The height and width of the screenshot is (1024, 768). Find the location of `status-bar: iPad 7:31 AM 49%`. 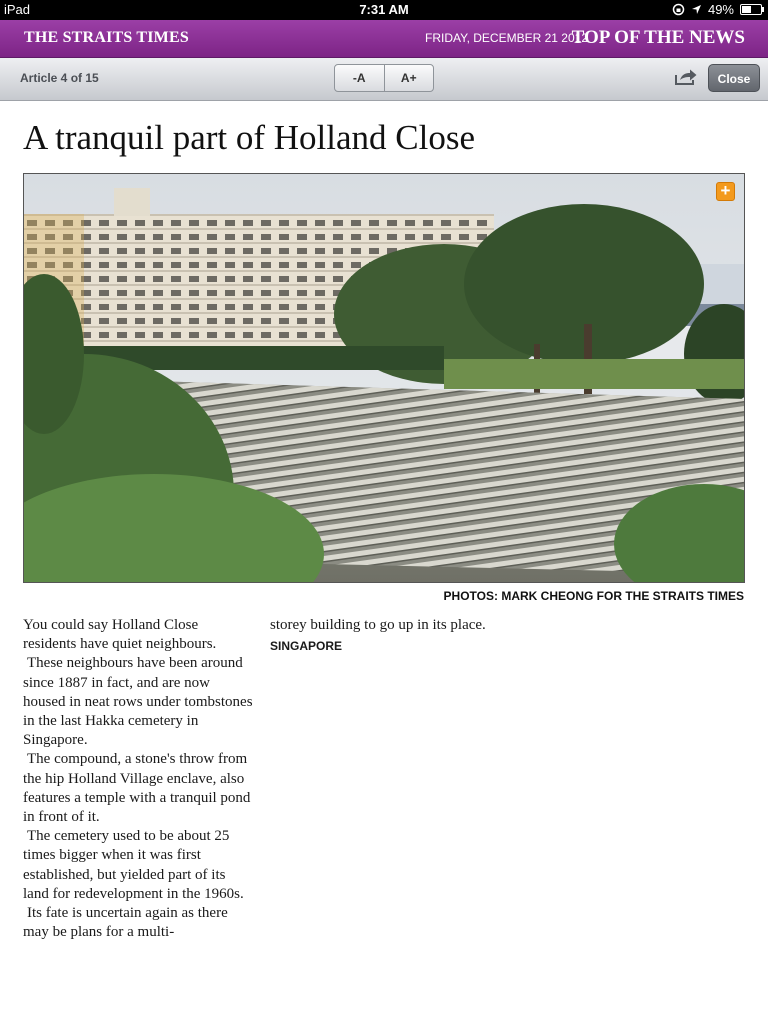

status-bar: iPad 7:31 AM 49% is located at coordinates (384, 10).